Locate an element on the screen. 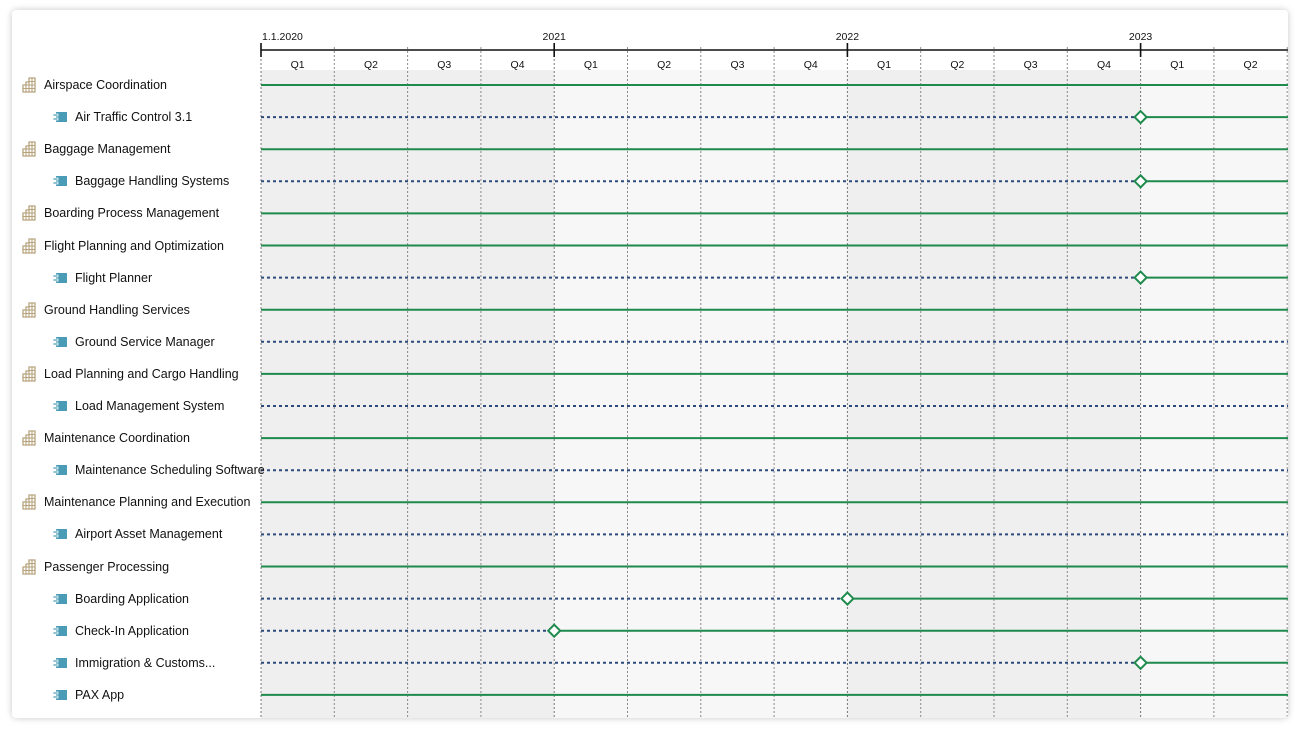 This screenshot has height=740, width=1300. application-row: Boarding Application is located at coordinates (157, 599).